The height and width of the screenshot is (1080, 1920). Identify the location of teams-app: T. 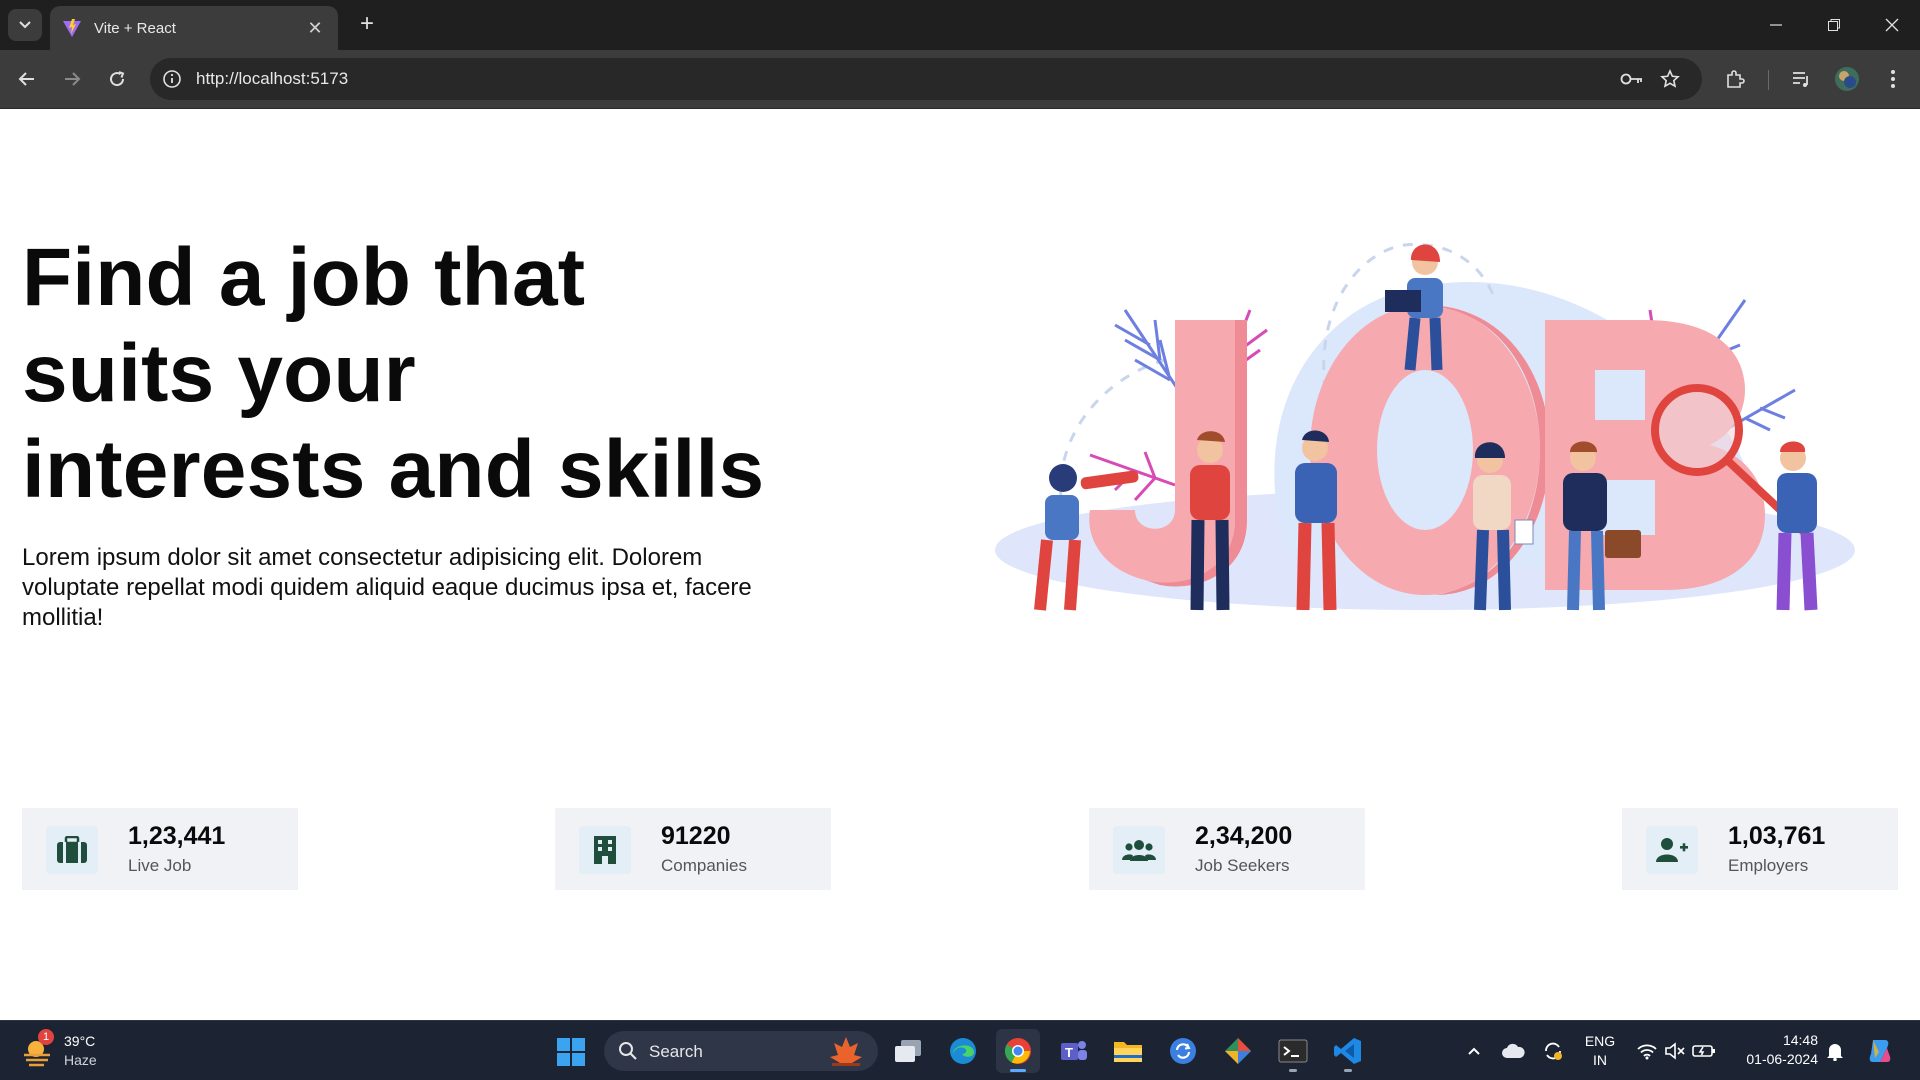
(1073, 1051).